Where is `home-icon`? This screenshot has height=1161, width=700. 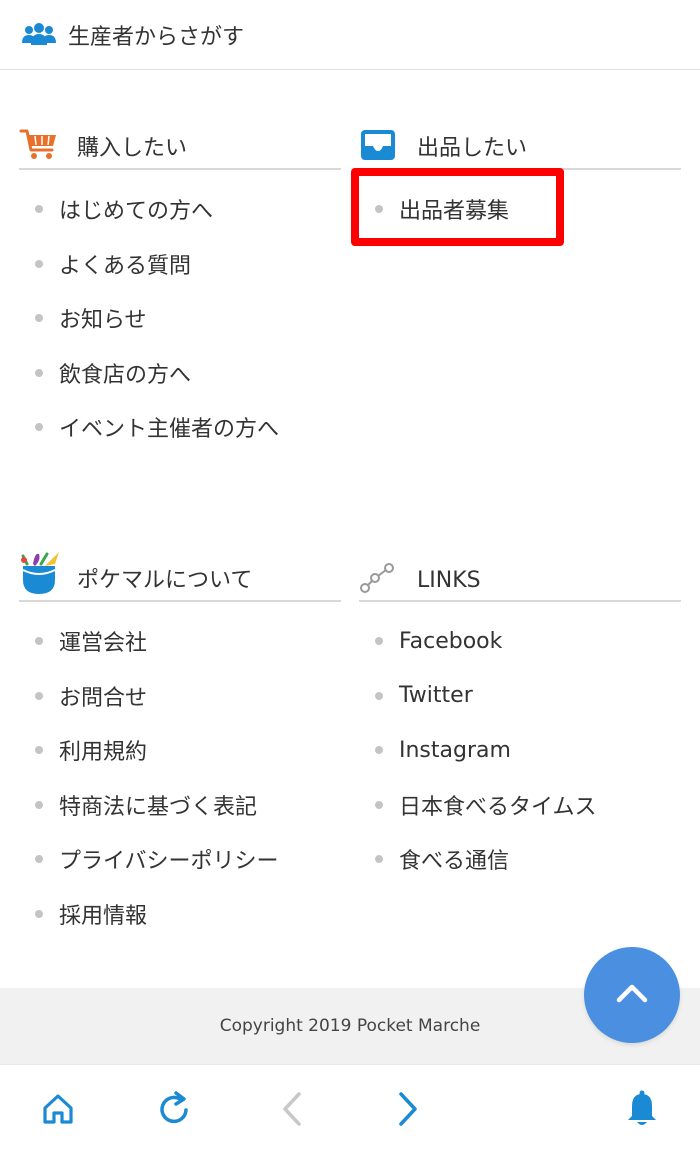
home-icon is located at coordinates (58, 1111).